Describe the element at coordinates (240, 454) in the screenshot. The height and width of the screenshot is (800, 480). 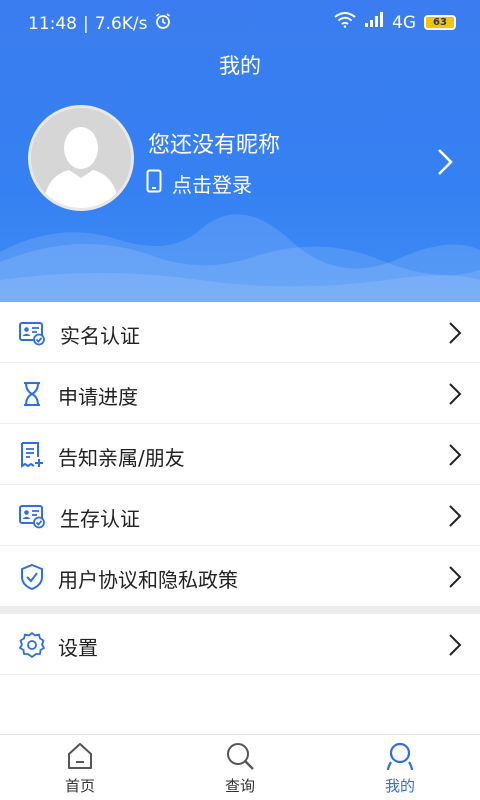
I see `menu-item-notify-family: 告知亲属/朋友` at that location.